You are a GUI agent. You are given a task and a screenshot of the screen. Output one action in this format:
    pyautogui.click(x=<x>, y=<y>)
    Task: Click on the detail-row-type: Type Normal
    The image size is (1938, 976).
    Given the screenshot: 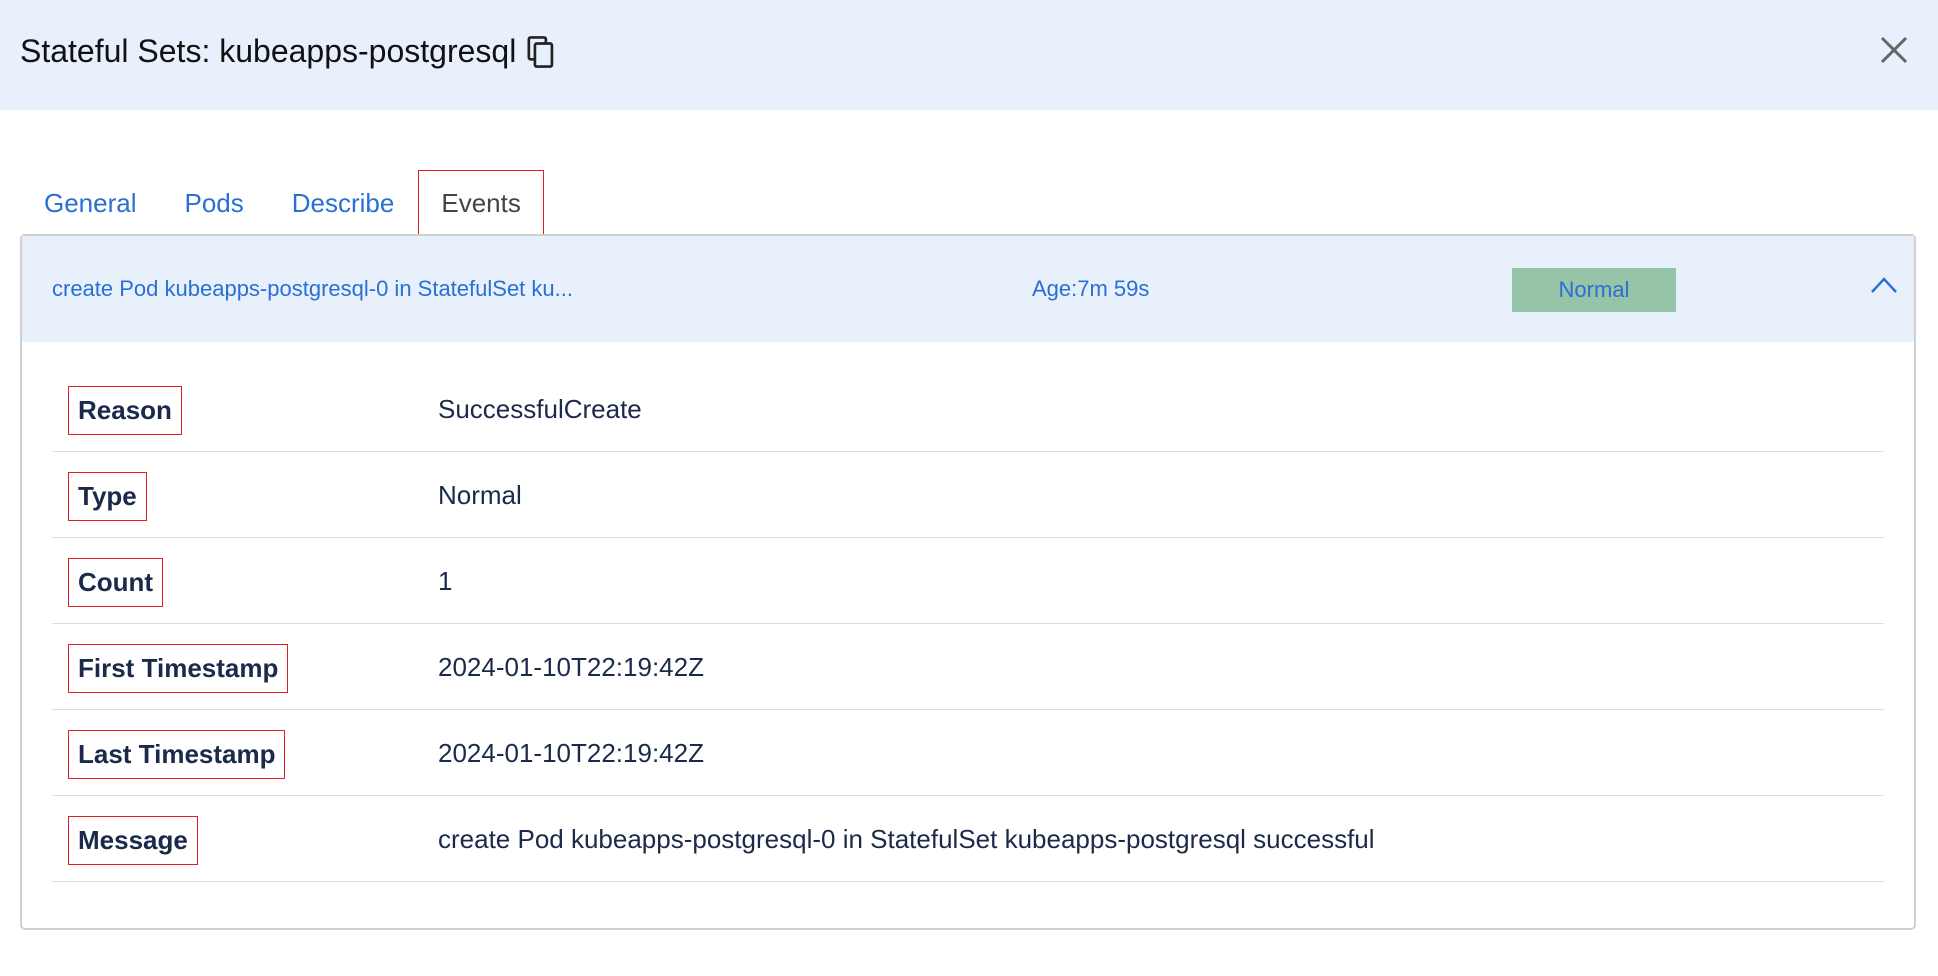 What is the action you would take?
    pyautogui.click(x=968, y=495)
    